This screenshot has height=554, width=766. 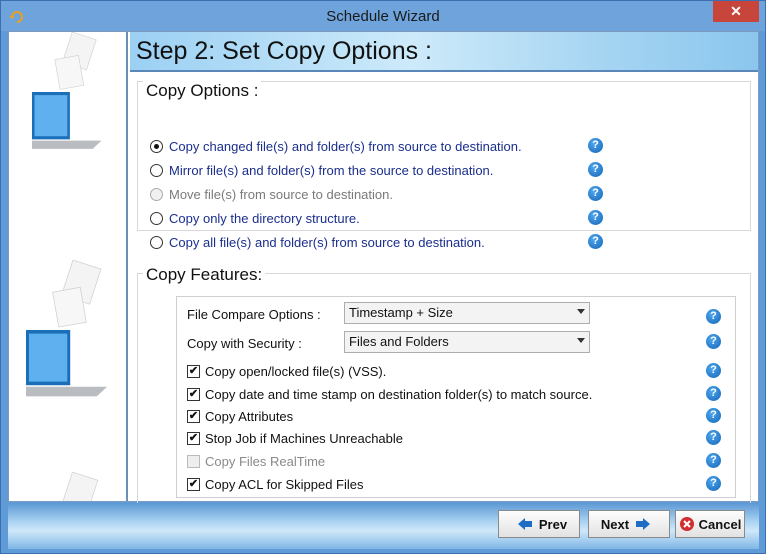 I want to click on check-copy-open-locked: Copy open/locked file(s) (VSS)., so click(x=286, y=371).